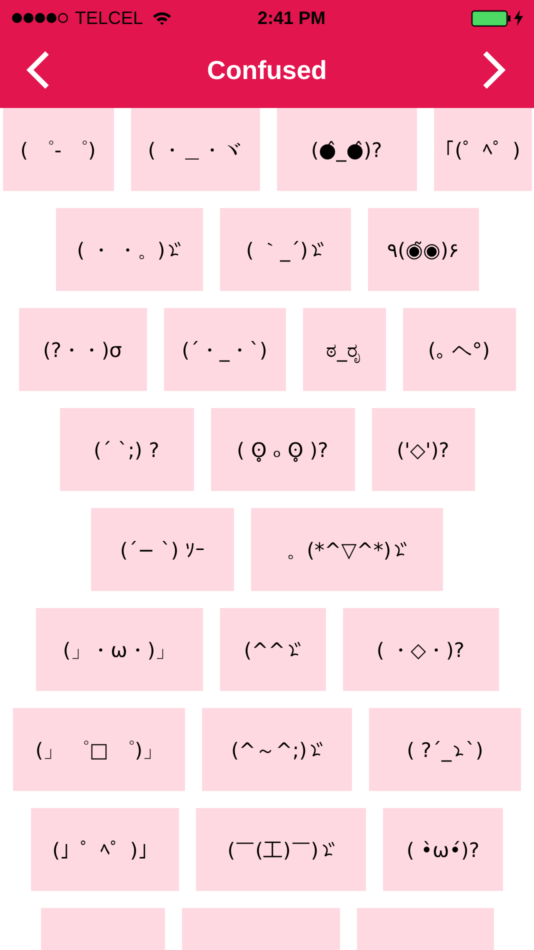  I want to click on emoticon-tile: (」・ω・)」, so click(119, 649).